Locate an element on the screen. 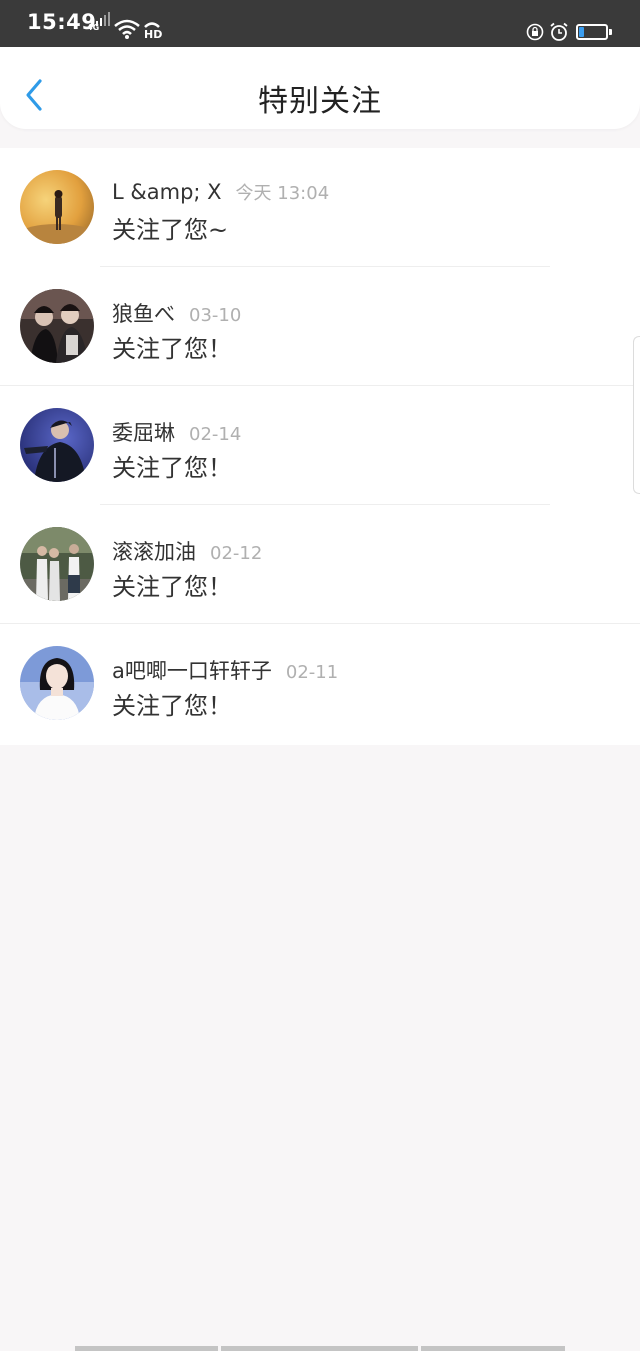  timestamp: 03-10 is located at coordinates (215, 315).